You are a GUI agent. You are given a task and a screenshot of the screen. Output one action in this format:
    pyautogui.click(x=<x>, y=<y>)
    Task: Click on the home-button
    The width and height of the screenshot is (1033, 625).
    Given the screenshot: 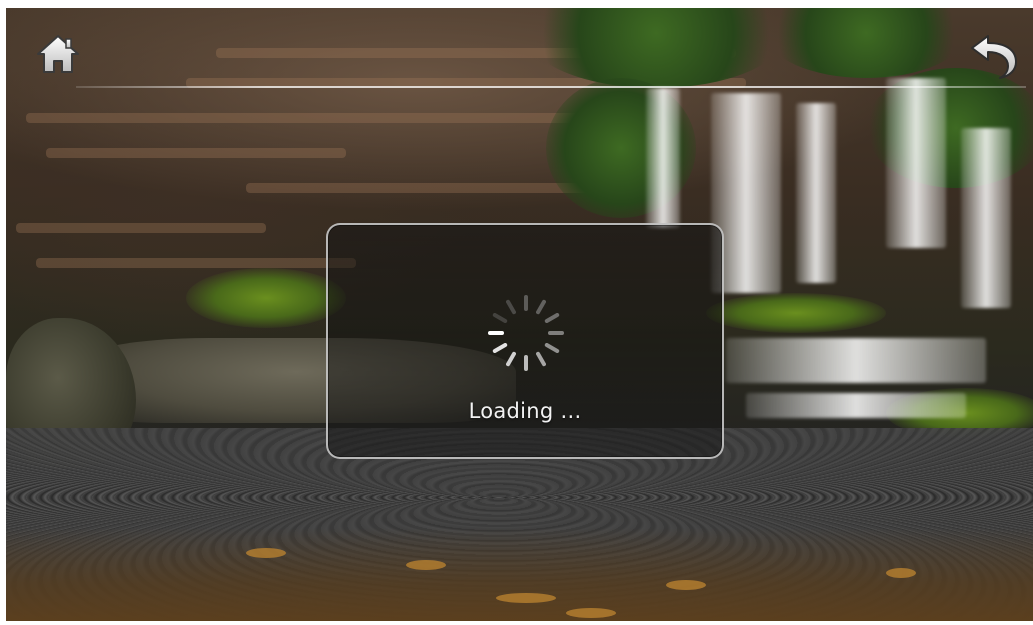 What is the action you would take?
    pyautogui.click(x=58, y=54)
    